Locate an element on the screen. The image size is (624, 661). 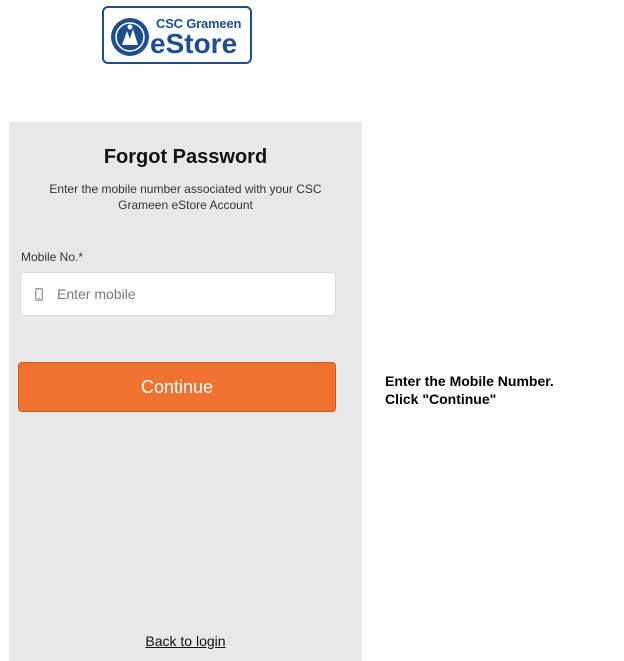
logo-line2: eStore is located at coordinates (194, 43).